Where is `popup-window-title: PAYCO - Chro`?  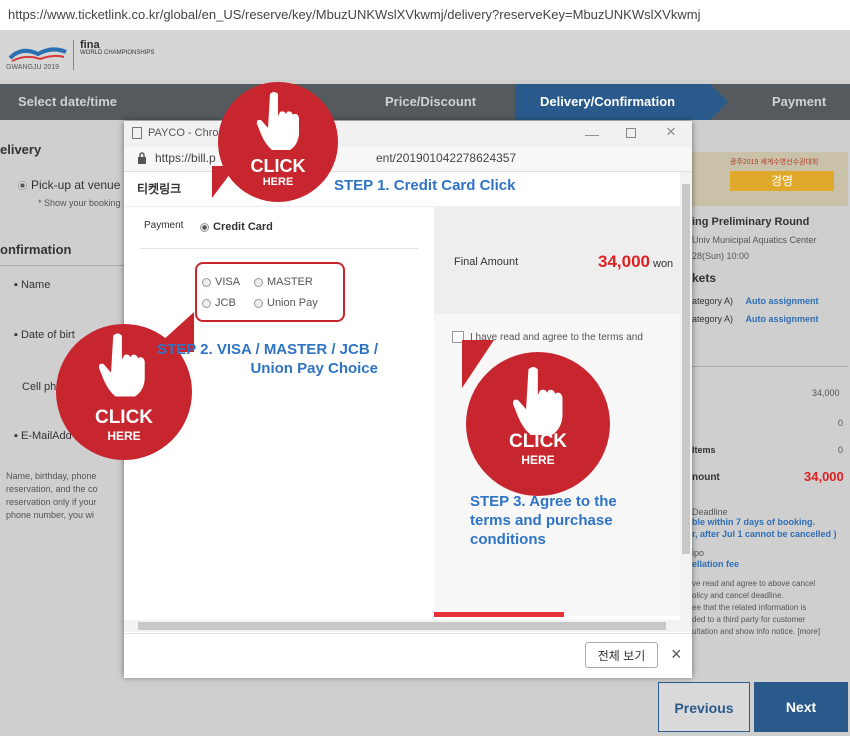
popup-window-title: PAYCO - Chro is located at coordinates (183, 133).